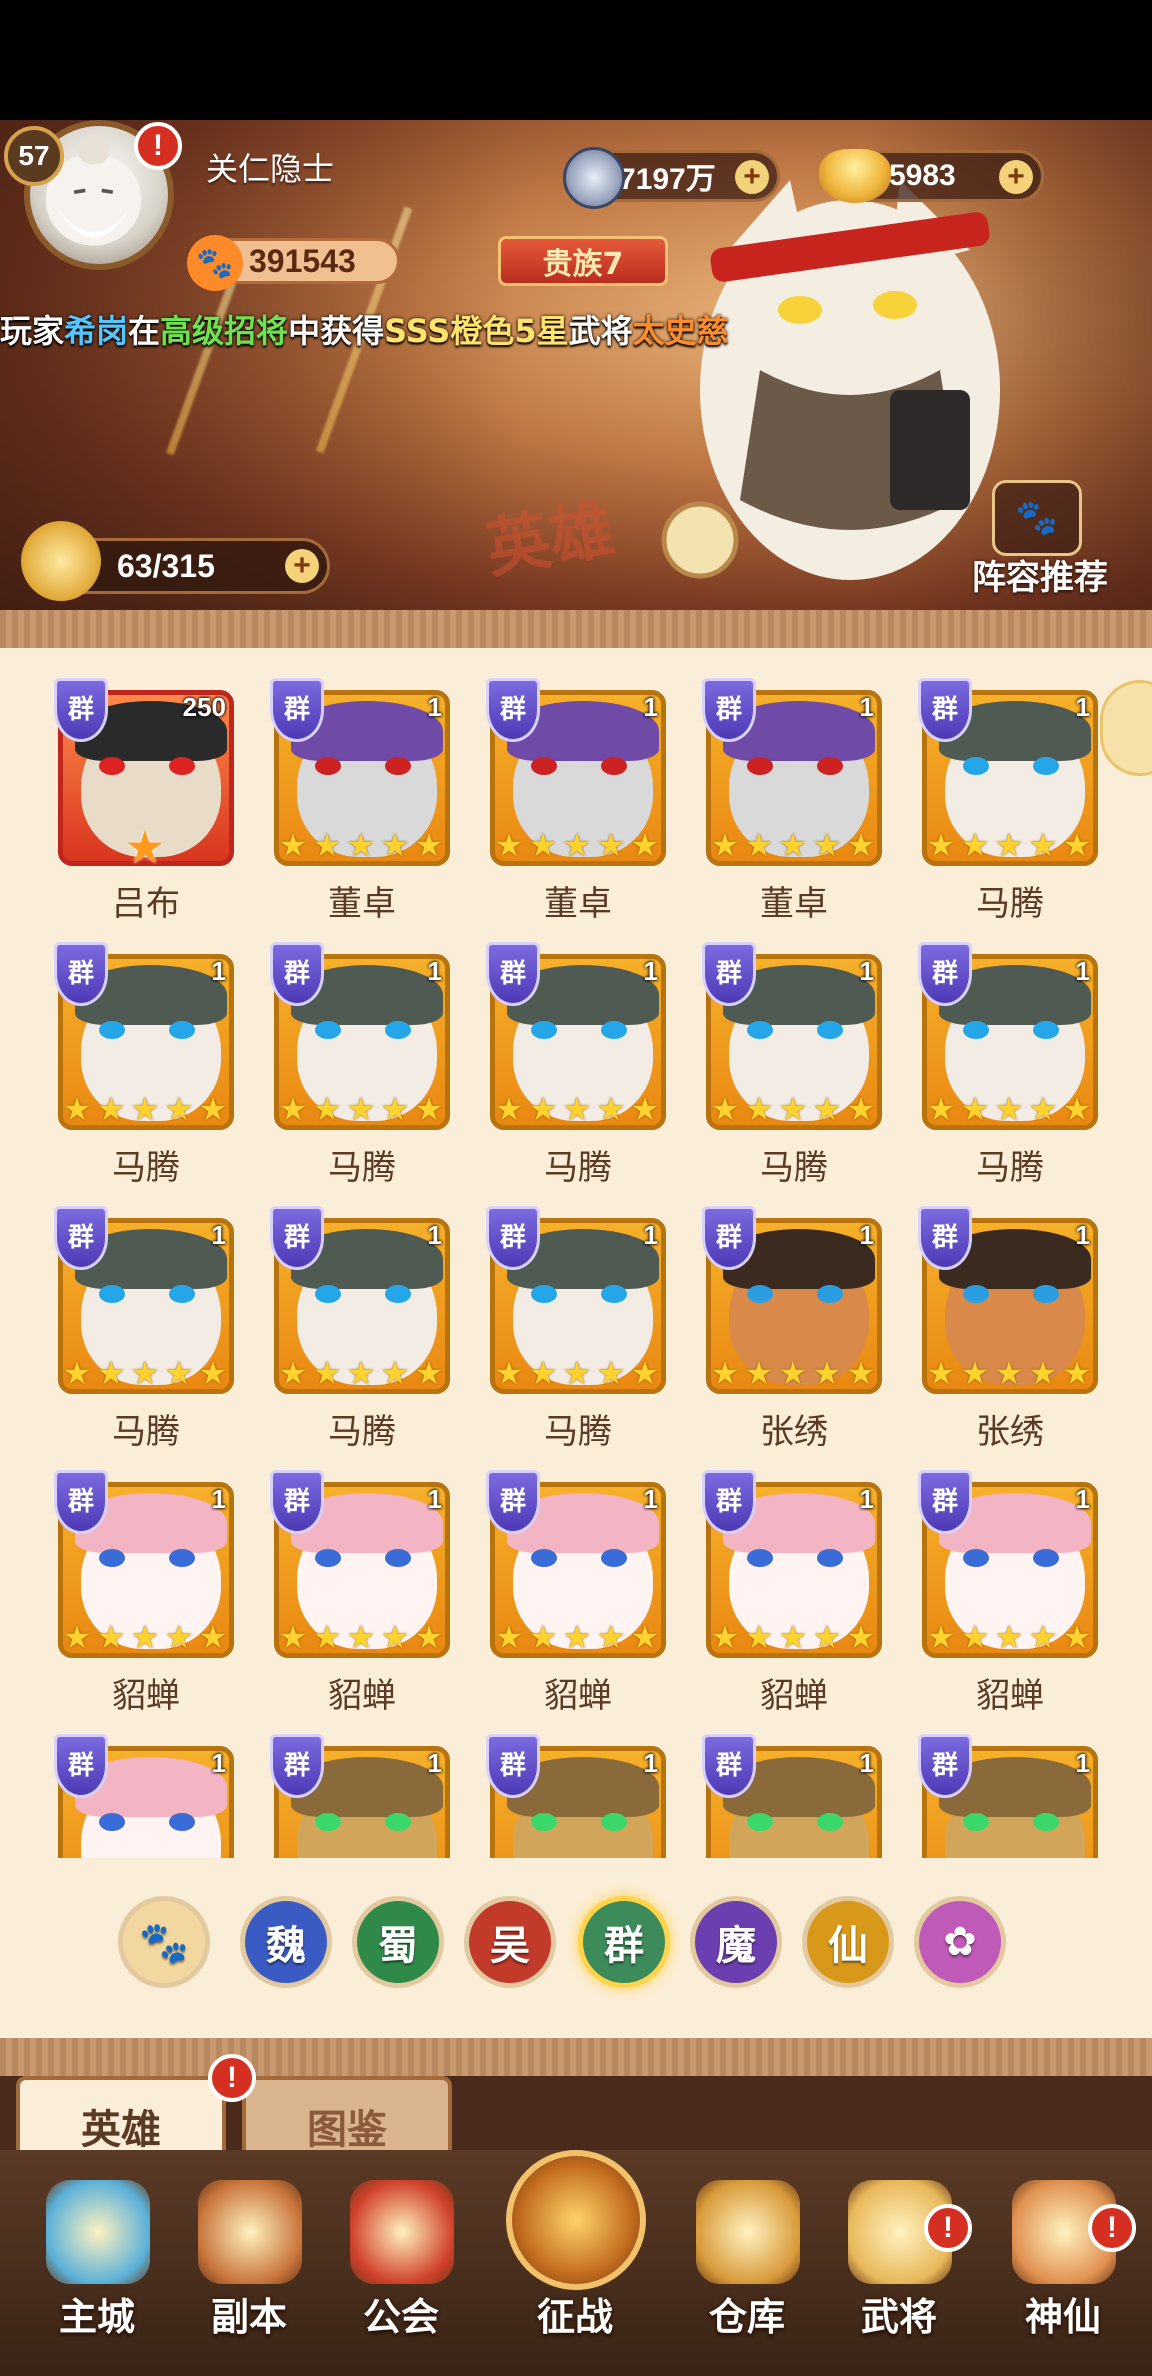 The image size is (1152, 2376). I want to click on nav-guild: 公会, so click(401, 2263).